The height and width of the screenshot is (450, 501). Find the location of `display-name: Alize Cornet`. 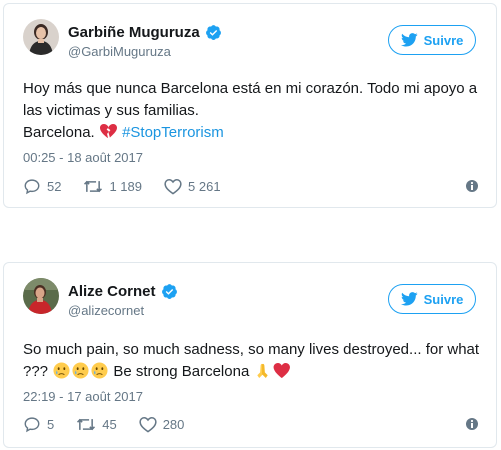

display-name: Alize Cornet is located at coordinates (112, 291).